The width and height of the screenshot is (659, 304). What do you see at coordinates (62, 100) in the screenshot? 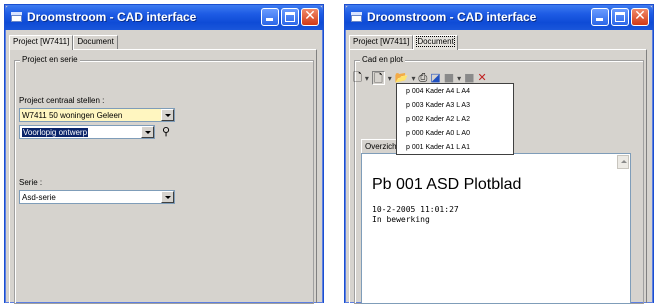
I see `project-label: Project centraal stellen :` at bounding box center [62, 100].